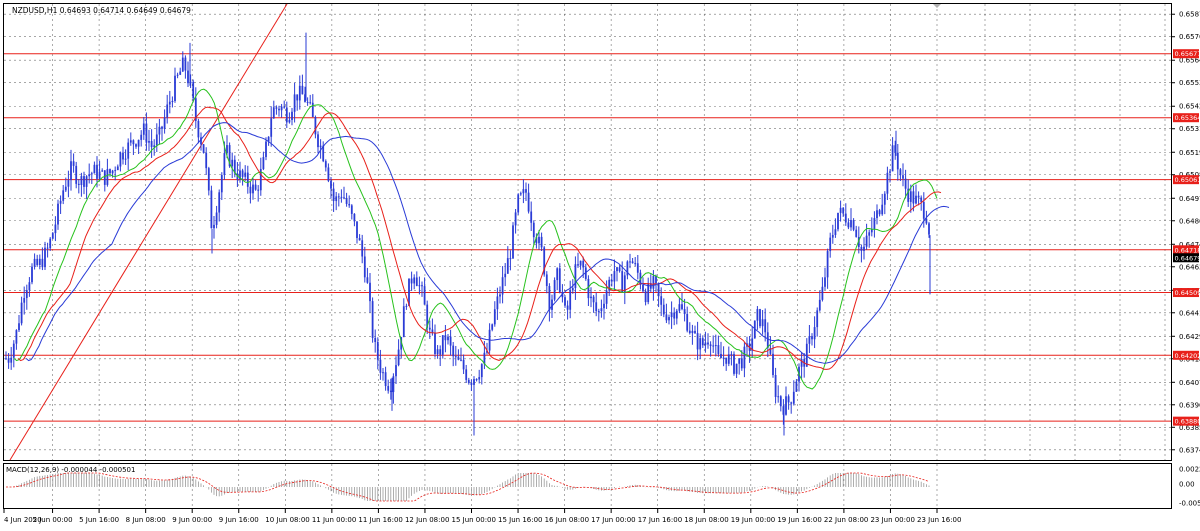  I want to click on x-tick-label: 19 Jun 00:00, so click(753, 520).